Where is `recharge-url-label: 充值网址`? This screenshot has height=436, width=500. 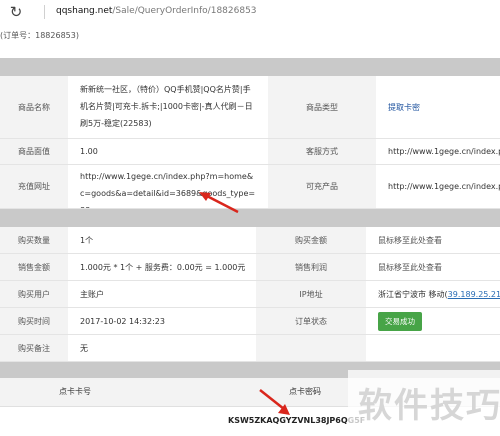
recharge-url-label: 充值网址 is located at coordinates (34, 186).